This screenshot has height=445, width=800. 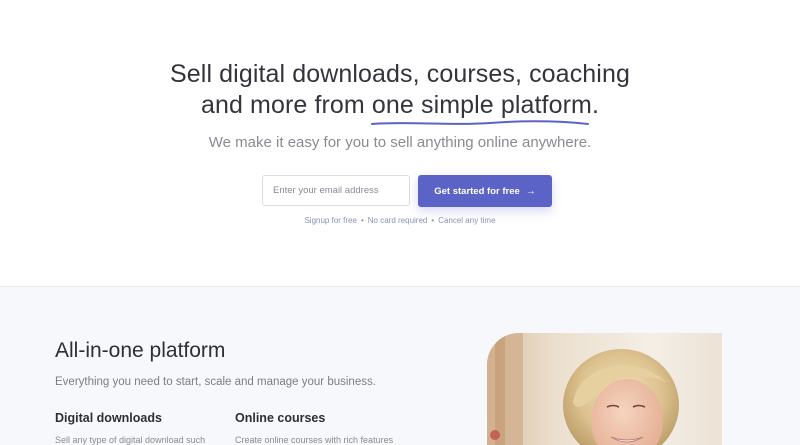 What do you see at coordinates (330, 220) in the screenshot?
I see `fineprint-signup: Signup for free` at bounding box center [330, 220].